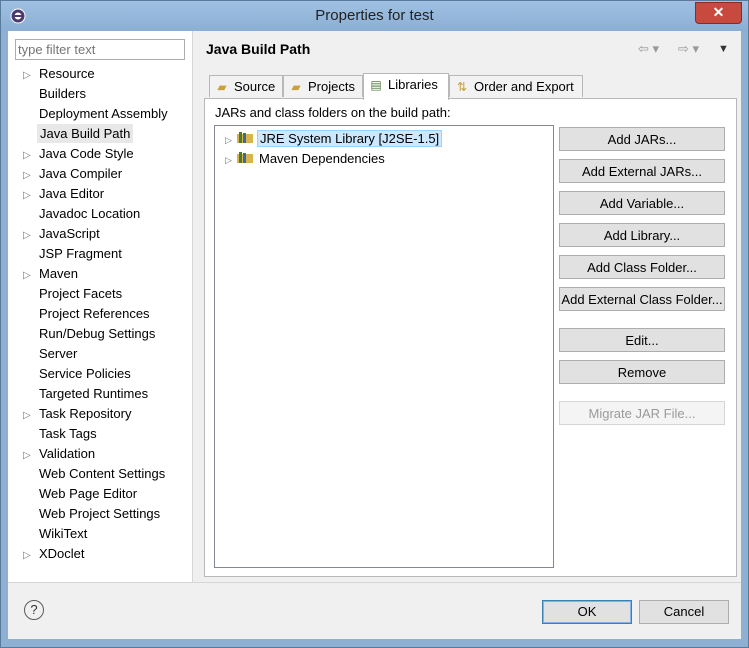 The width and height of the screenshot is (749, 648). I want to click on tree-item: ▷ JavaScript, so click(62, 234).